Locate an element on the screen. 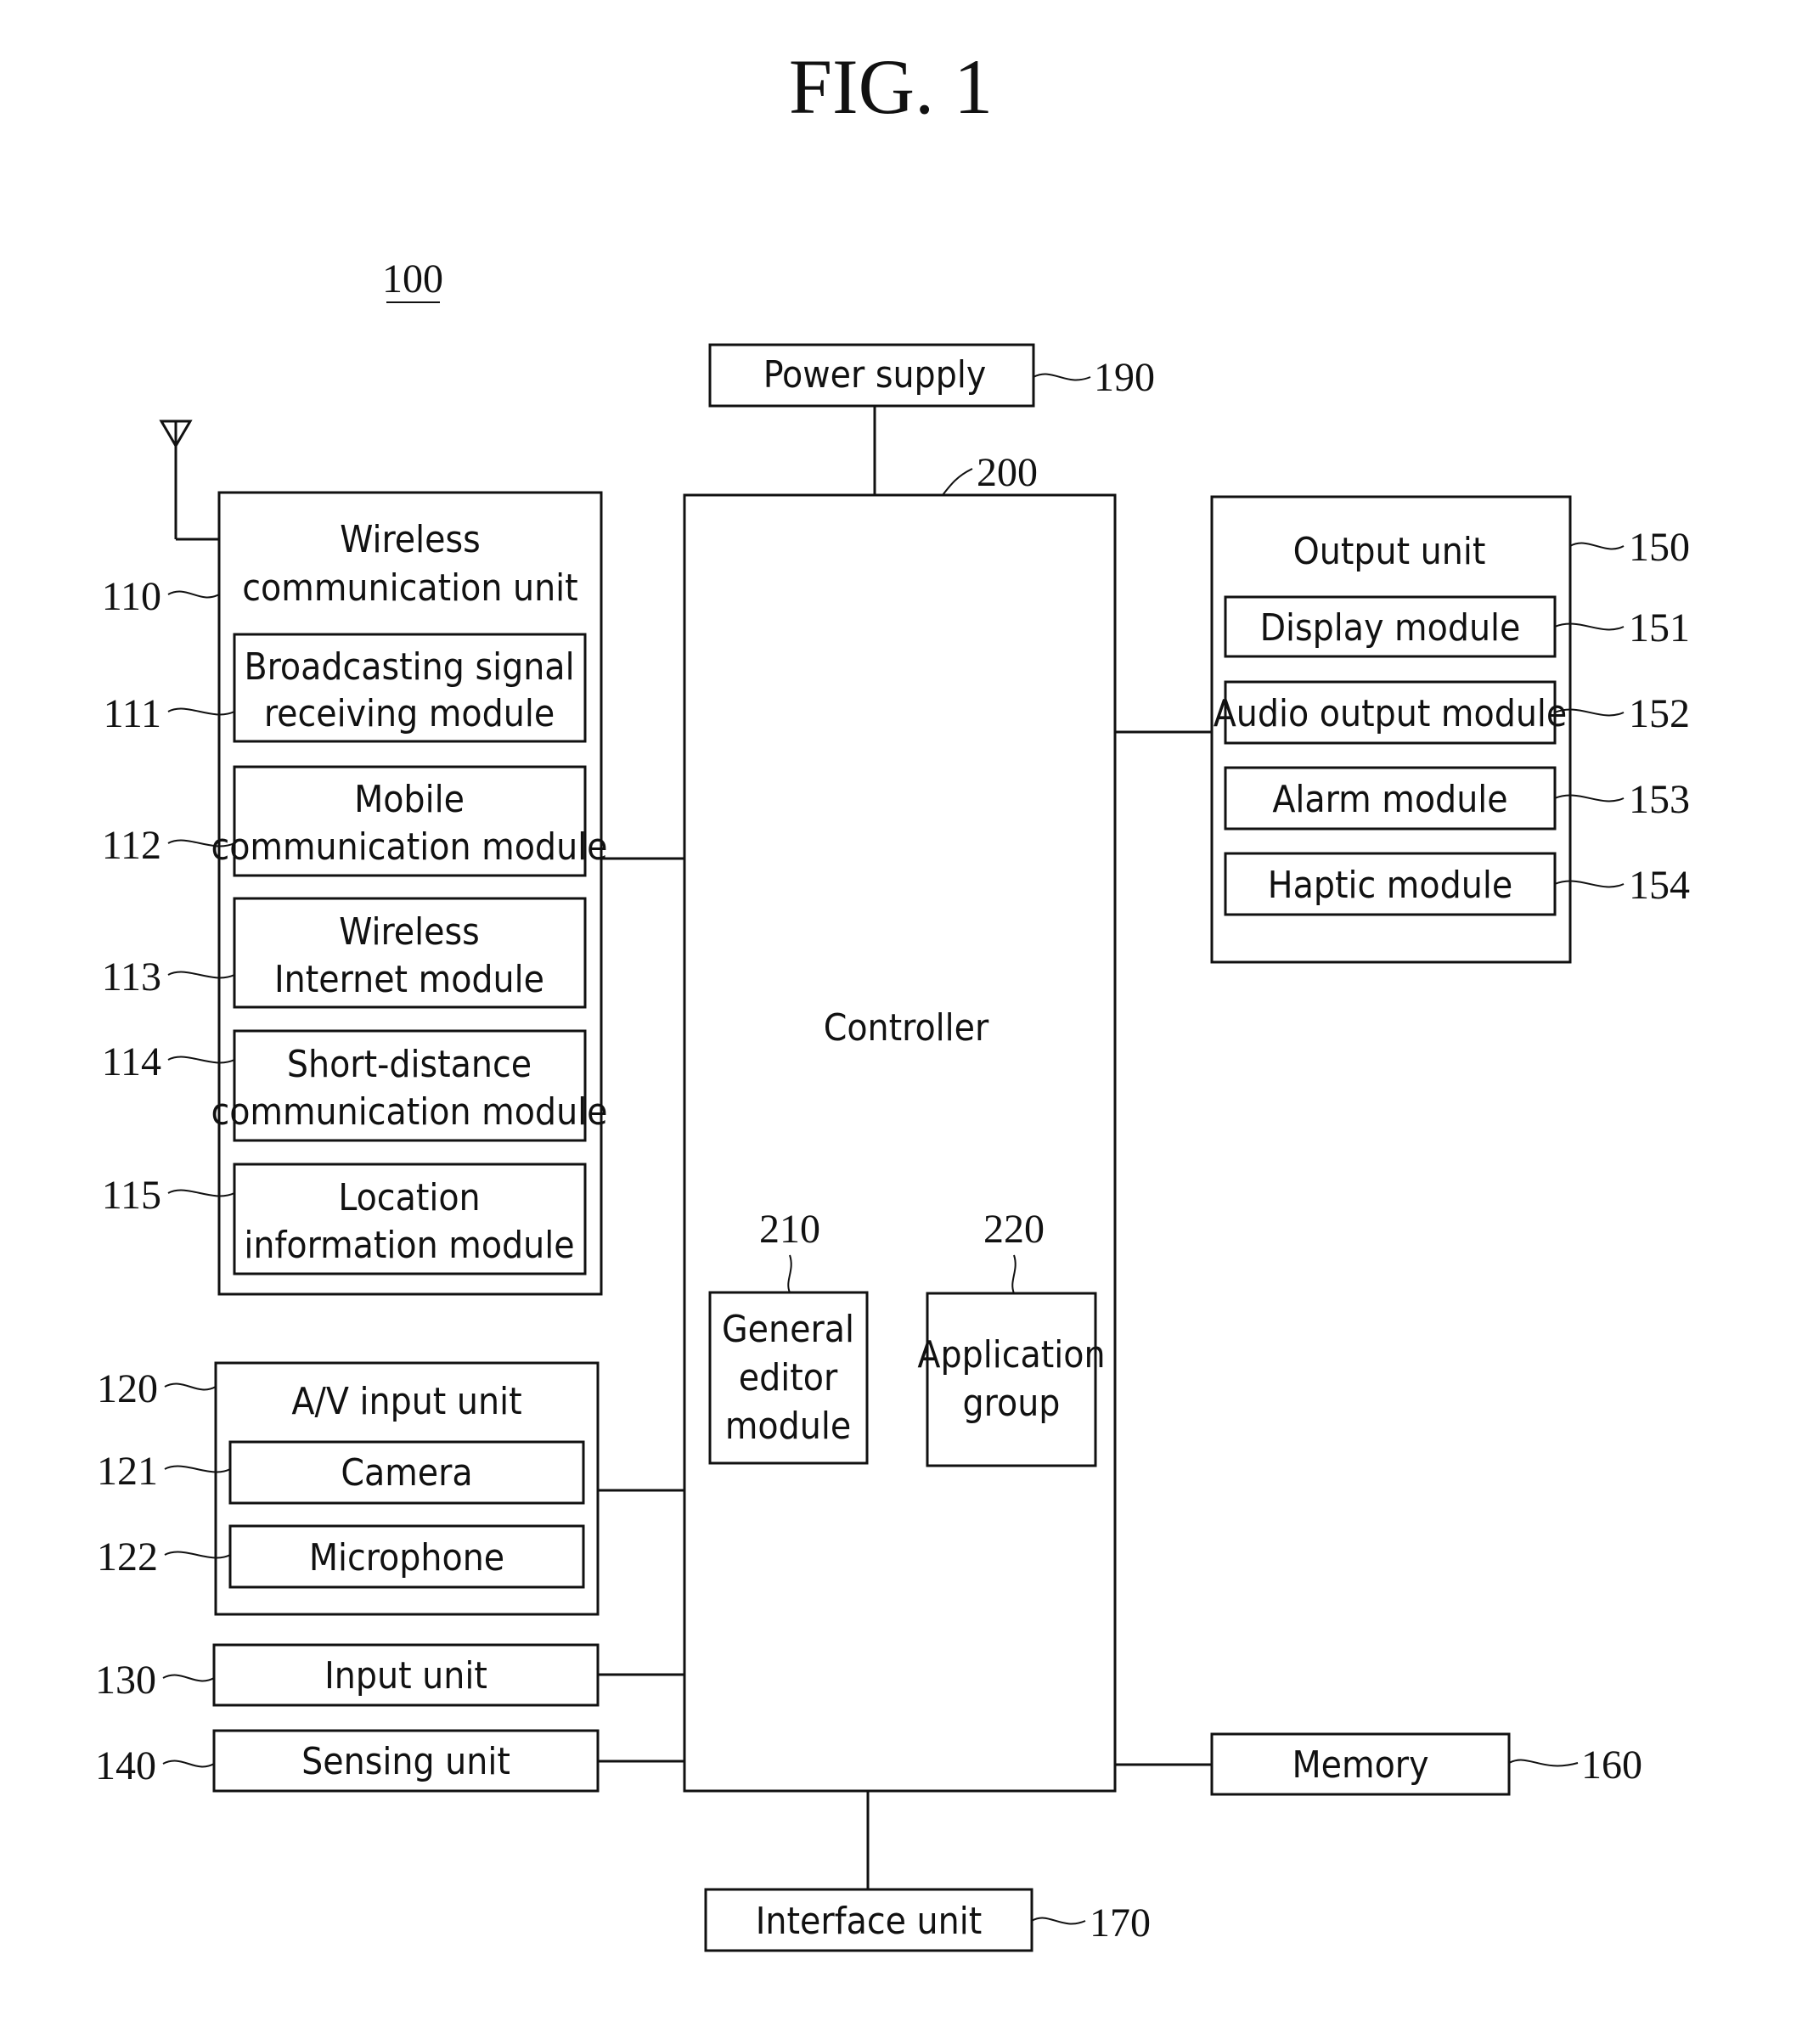 This screenshot has width=1819, height=2044. interface-unit-label: Interface unit is located at coordinates (869, 1922).